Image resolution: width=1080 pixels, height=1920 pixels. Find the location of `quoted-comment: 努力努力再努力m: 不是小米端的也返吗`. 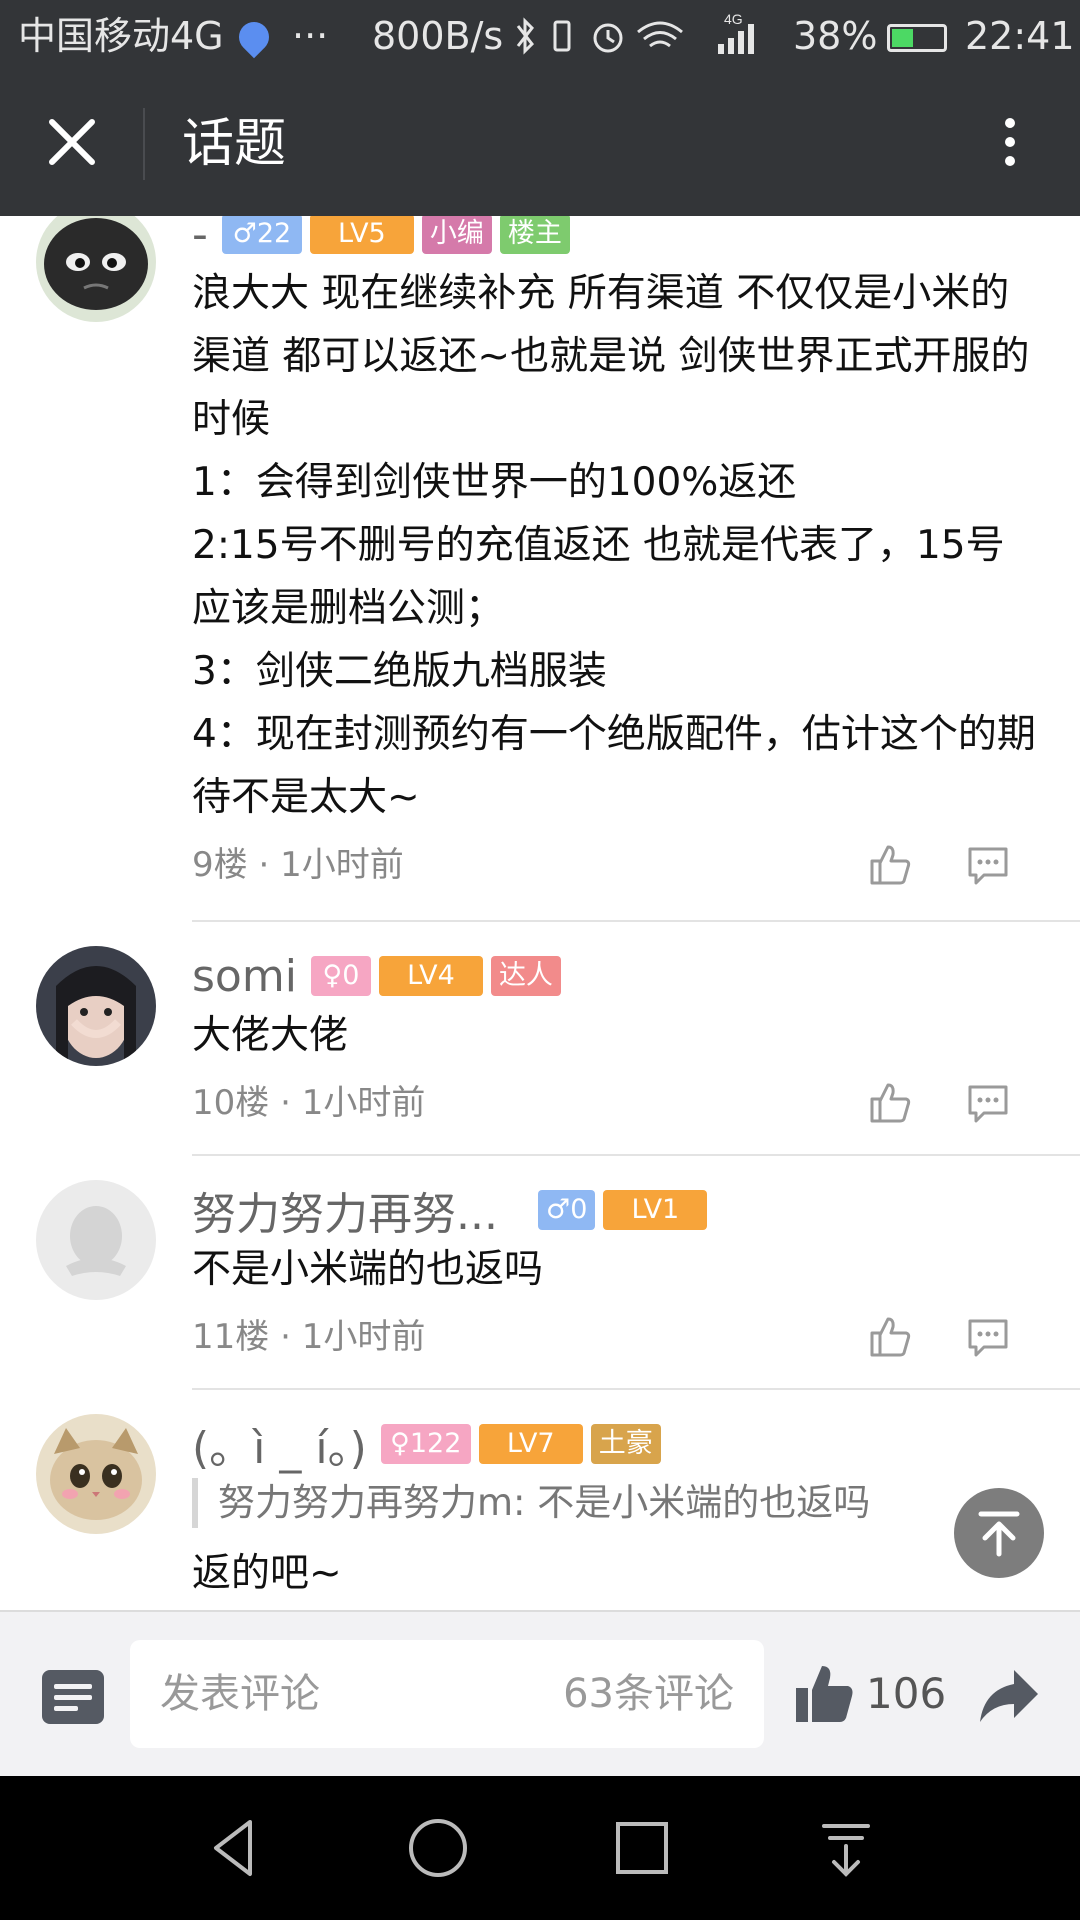

quoted-comment: 努力努力再努力m: 不是小米端的也返吗 is located at coordinates (616, 1503).